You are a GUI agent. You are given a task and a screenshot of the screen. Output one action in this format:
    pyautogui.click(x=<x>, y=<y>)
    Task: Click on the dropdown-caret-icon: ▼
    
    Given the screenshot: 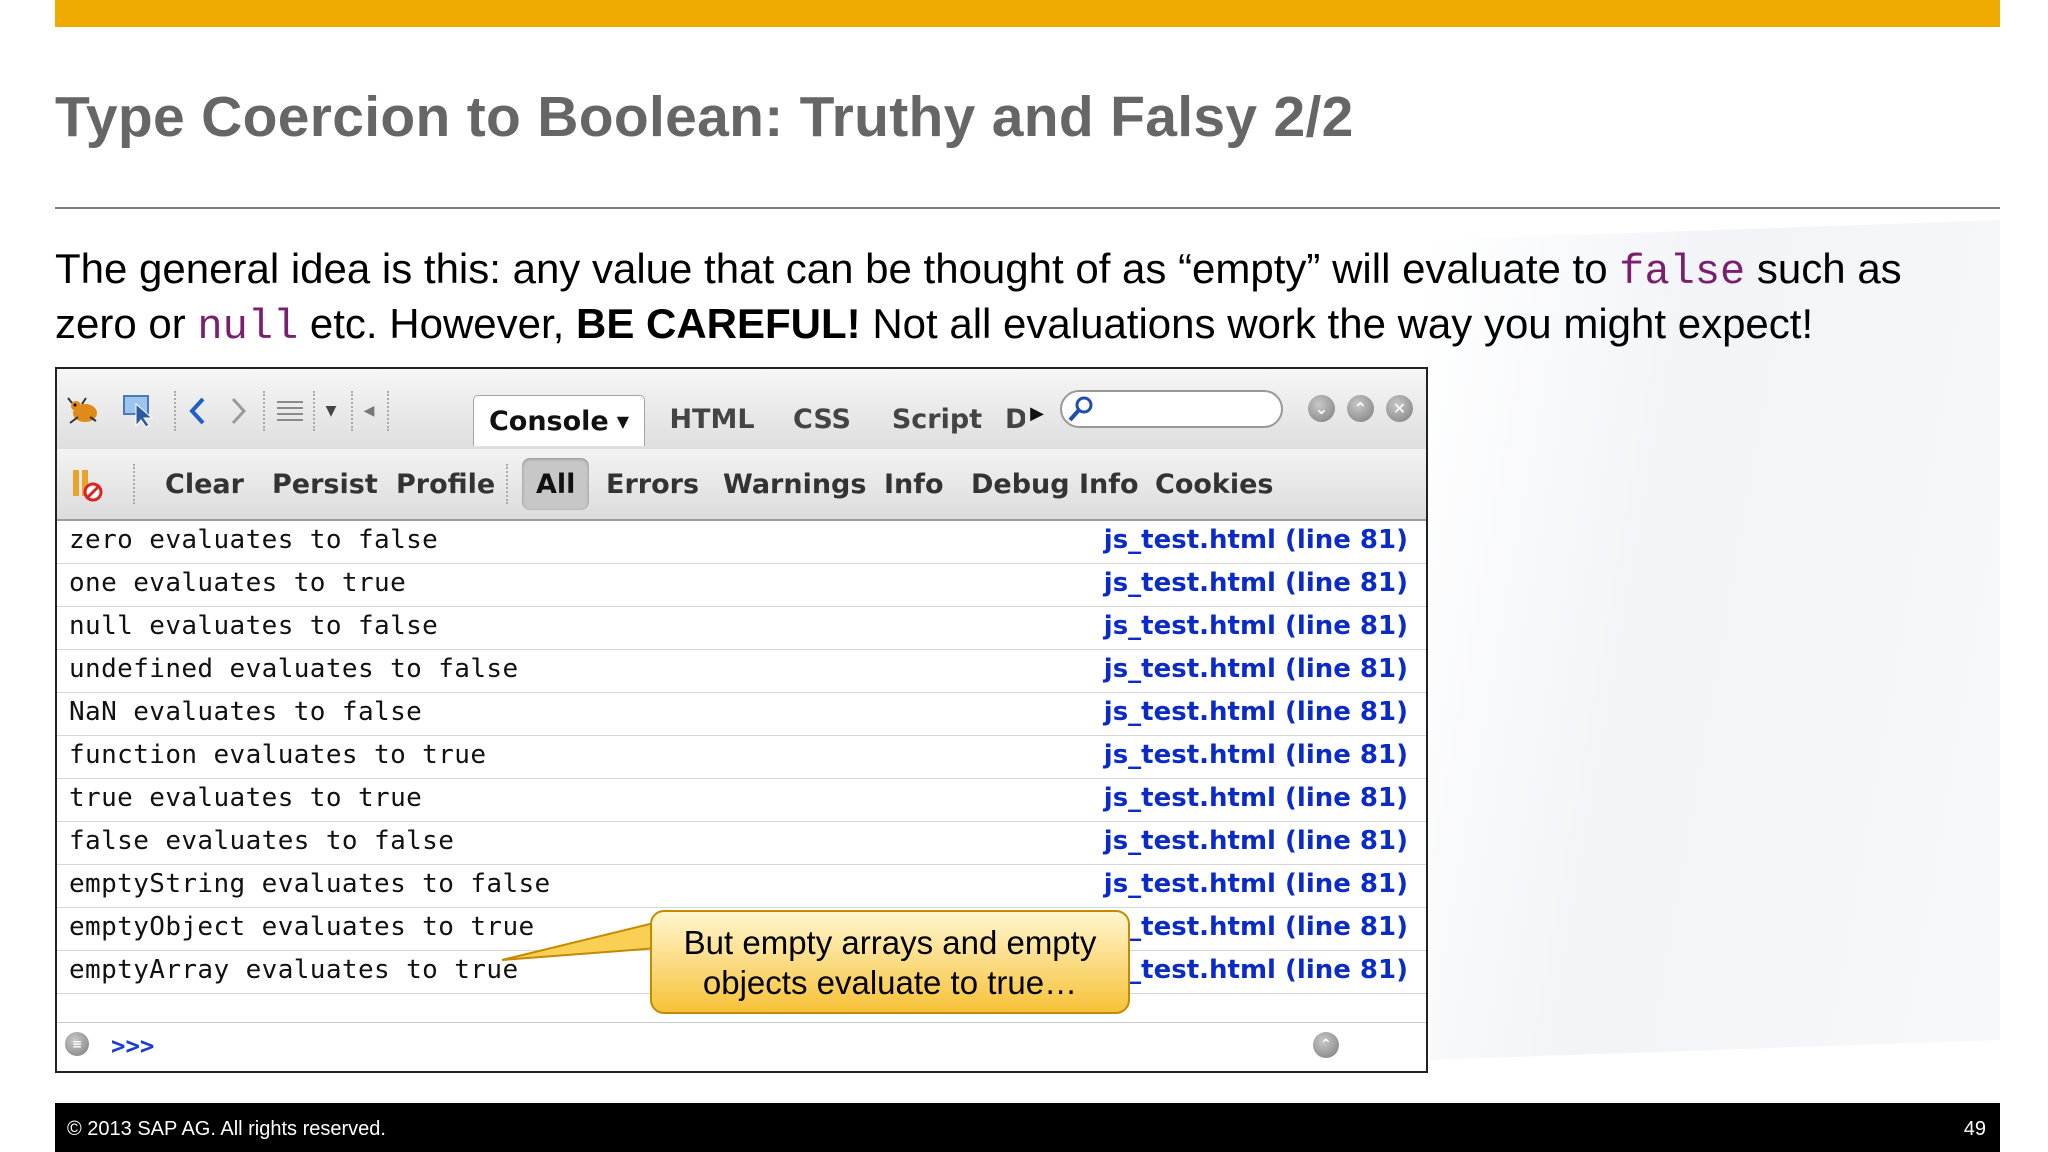 What is the action you would take?
    pyautogui.click(x=331, y=411)
    